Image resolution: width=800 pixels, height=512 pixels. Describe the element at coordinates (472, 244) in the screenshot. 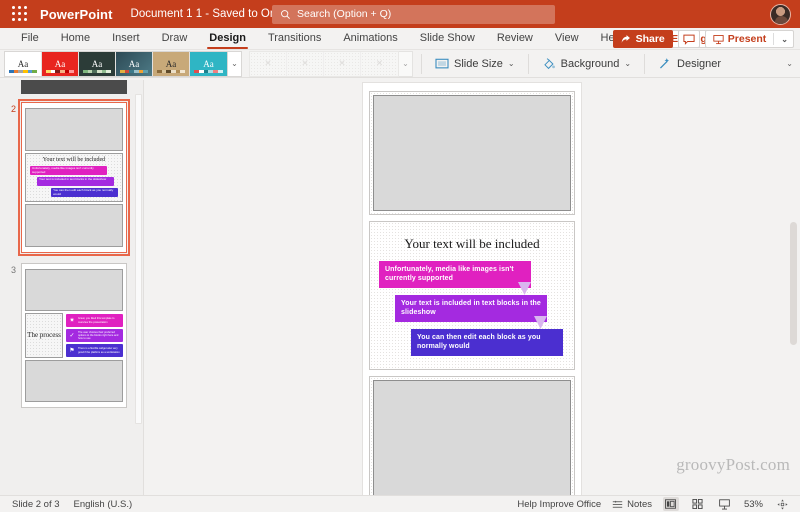

I see `slide-title: Your text will be included` at that location.